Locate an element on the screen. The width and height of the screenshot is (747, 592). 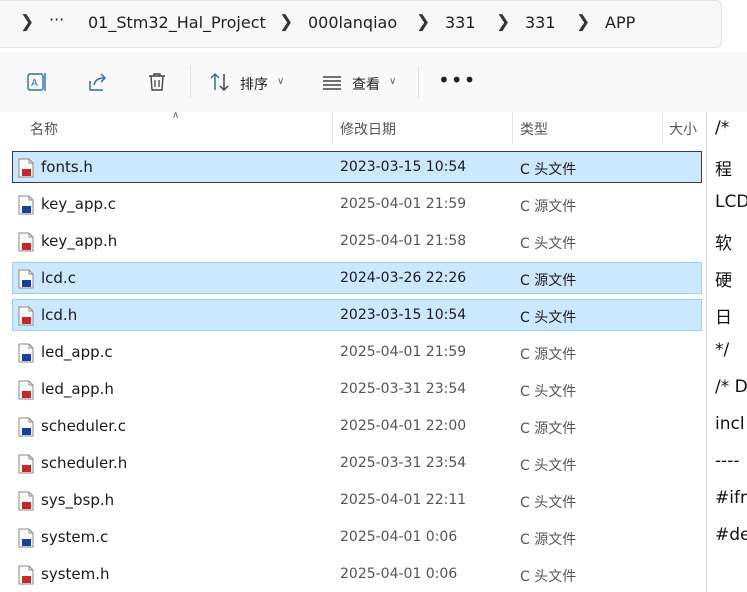
code-line: /* D is located at coordinates (731, 387).